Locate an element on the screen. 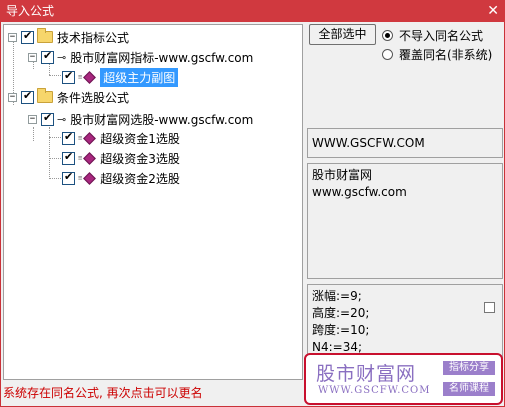 This screenshot has height=407, width=505. package-label: 股市财富网选股-www.gscfw.com is located at coordinates (162, 119).